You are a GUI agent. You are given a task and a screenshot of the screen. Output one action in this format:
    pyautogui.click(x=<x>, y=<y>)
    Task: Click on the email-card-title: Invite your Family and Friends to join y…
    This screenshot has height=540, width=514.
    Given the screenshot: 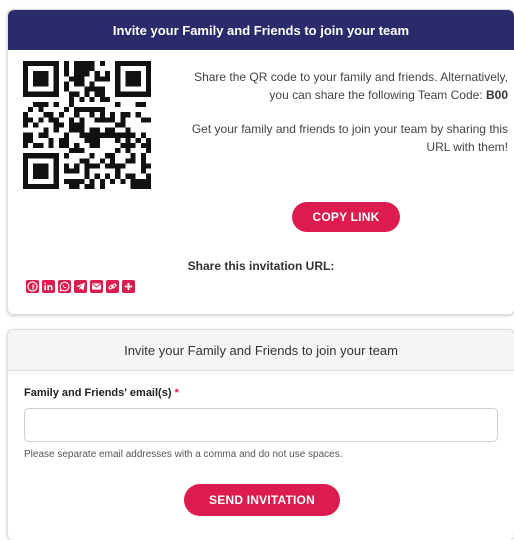 What is the action you would take?
    pyautogui.click(x=261, y=350)
    